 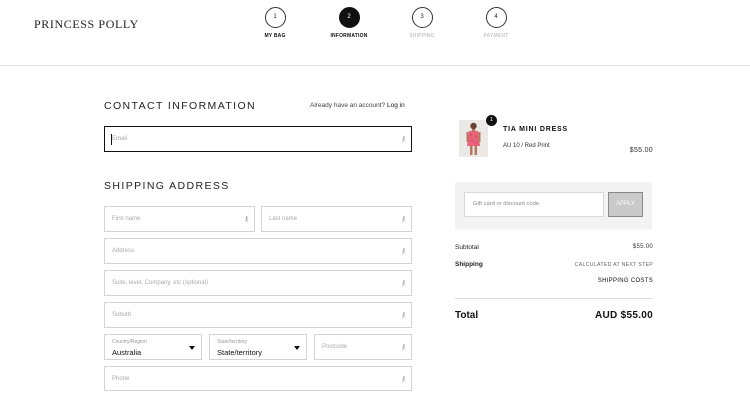 I want to click on total-label: Total, so click(x=467, y=315).